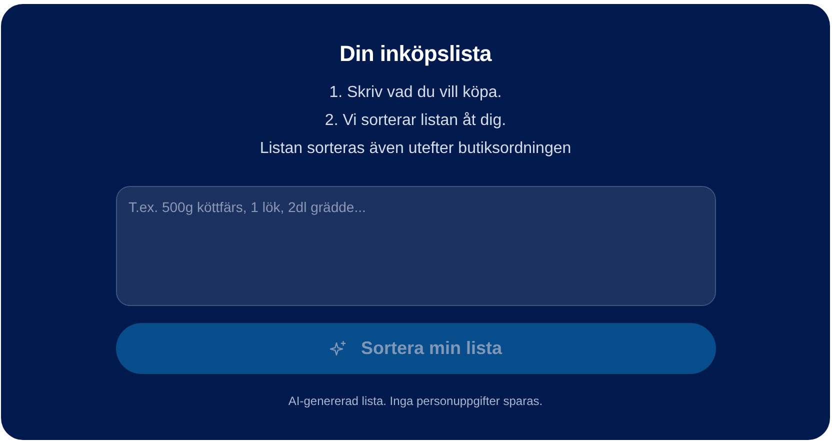 The image size is (832, 442). Describe the element at coordinates (416, 149) in the screenshot. I see `instruction-text: Listan sorteras även utefter butiksordningen` at that location.